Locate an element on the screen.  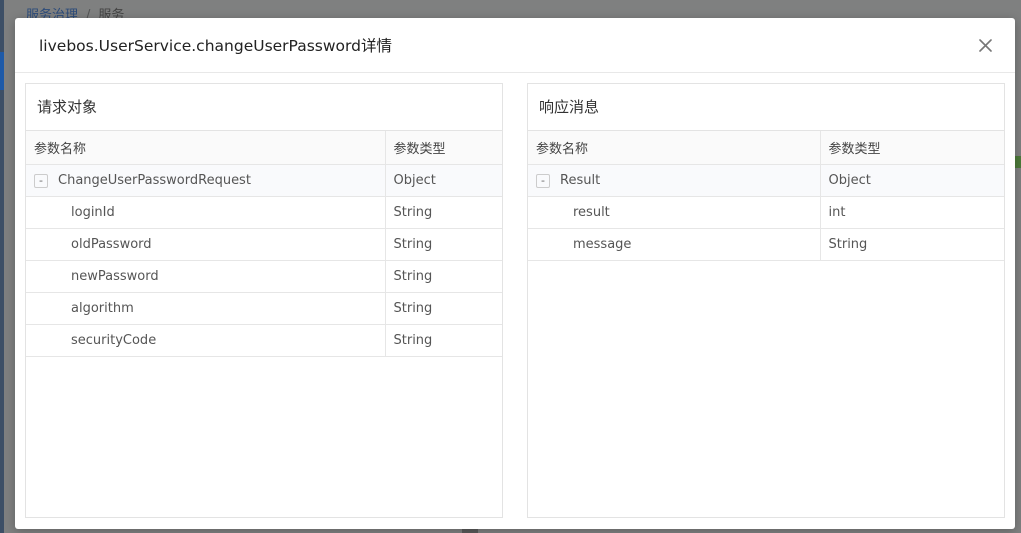
param-name: Result is located at coordinates (580, 180).